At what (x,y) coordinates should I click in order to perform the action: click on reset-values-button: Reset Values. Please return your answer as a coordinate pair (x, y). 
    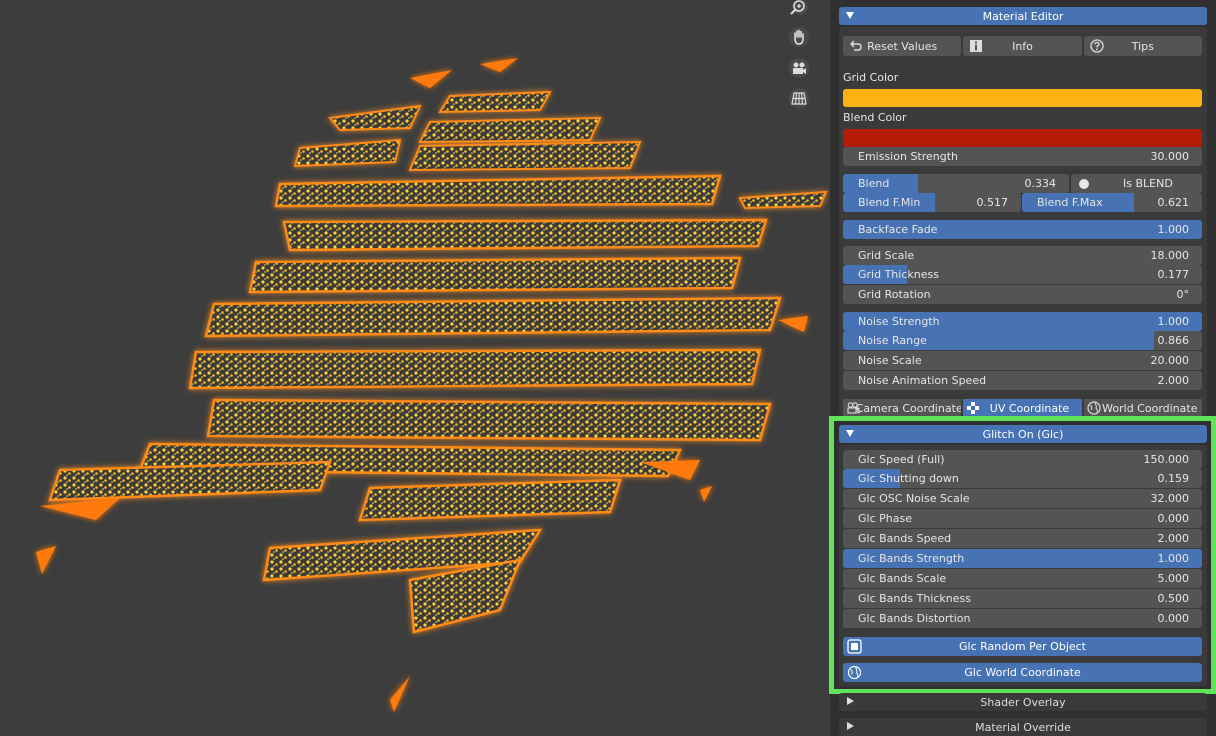
    Looking at the image, I should click on (902, 46).